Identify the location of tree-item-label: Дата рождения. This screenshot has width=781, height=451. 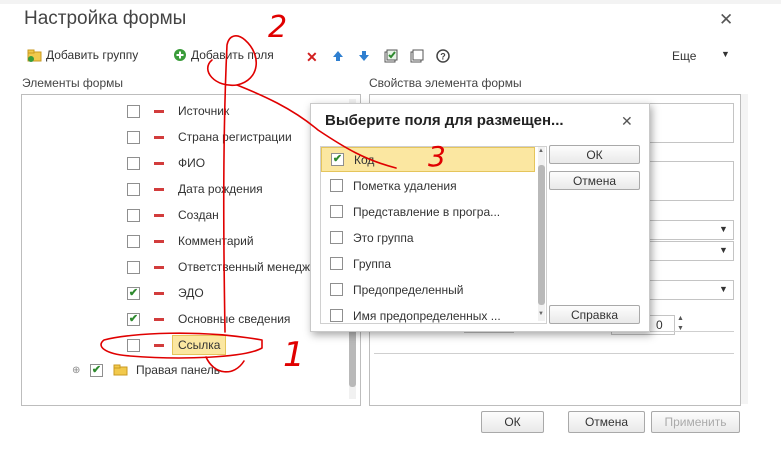
(220, 189).